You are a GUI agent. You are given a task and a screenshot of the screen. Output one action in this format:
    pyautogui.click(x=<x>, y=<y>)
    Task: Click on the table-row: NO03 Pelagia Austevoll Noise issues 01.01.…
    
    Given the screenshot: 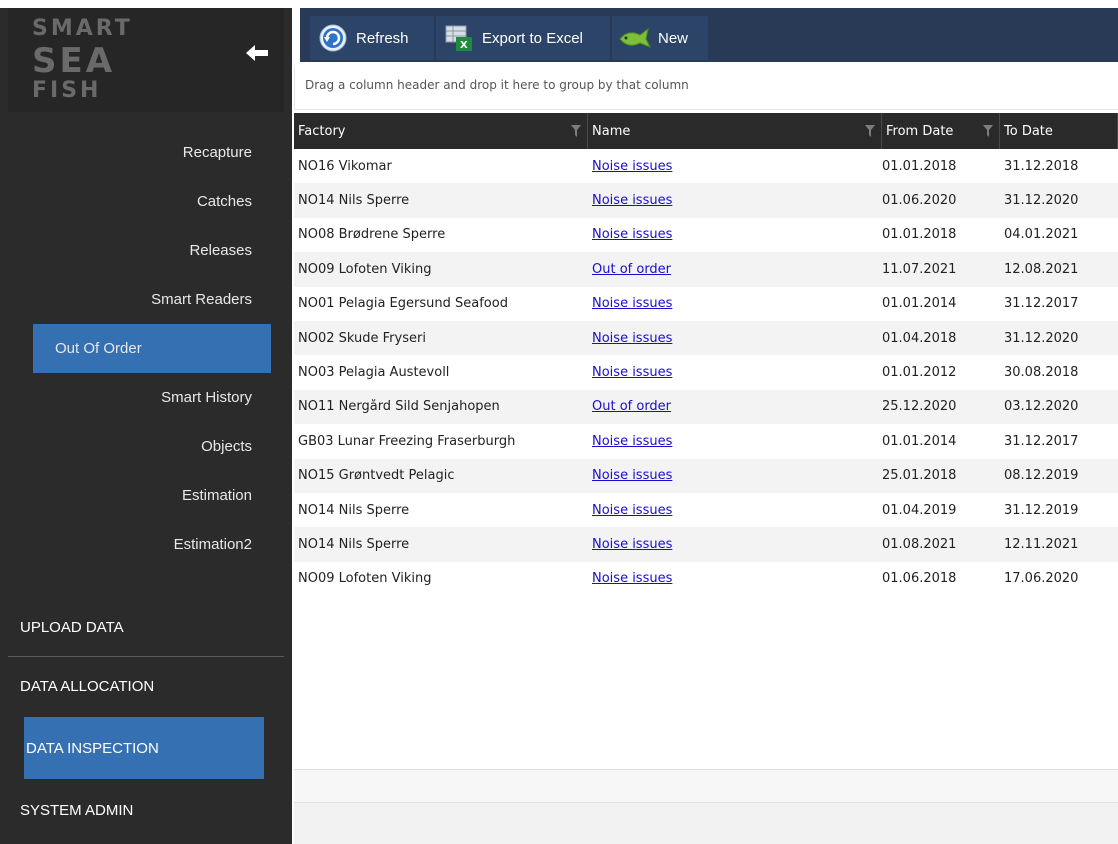 What is the action you would take?
    pyautogui.click(x=706, y=372)
    